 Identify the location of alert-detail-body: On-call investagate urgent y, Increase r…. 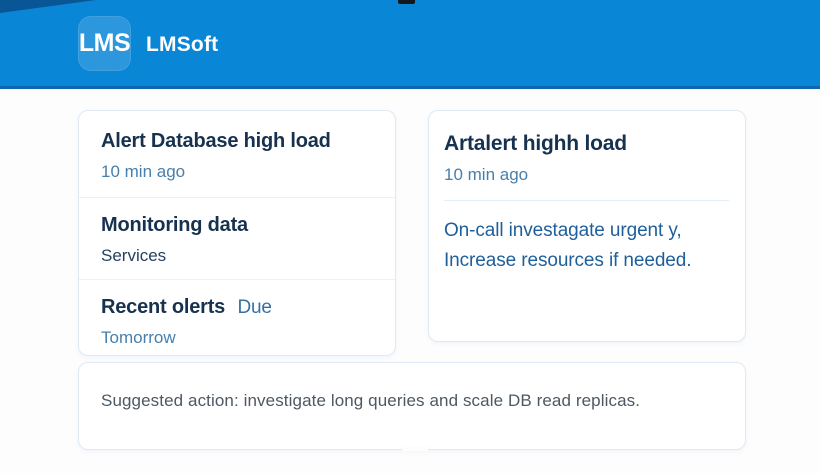
(586, 246).